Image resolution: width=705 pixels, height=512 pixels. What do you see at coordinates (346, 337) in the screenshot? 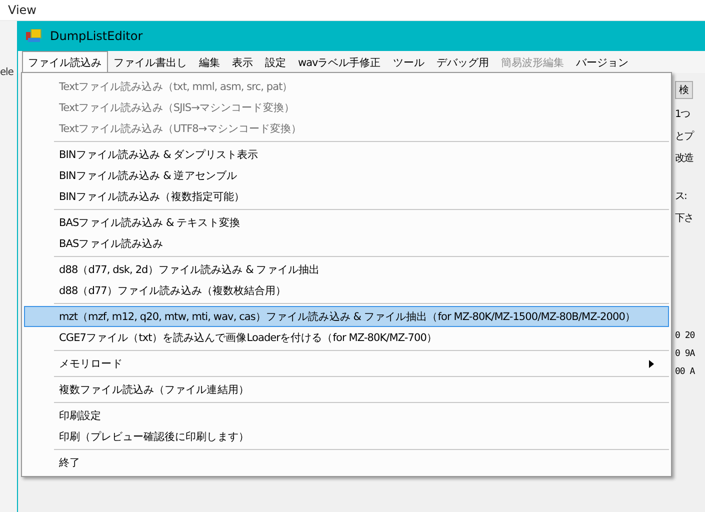
I see `menu-entry: CGE7ファイル（txt）を読み込んで画像Loaderを付ける（for MZ-80K/MZ-700）` at bounding box center [346, 337].